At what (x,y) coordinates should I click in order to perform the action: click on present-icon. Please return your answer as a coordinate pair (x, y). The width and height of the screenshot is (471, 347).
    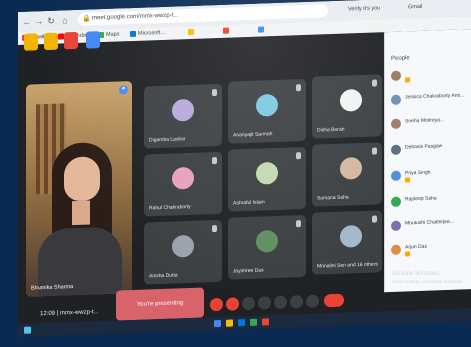
    Looking at the image, I should click on (280, 302).